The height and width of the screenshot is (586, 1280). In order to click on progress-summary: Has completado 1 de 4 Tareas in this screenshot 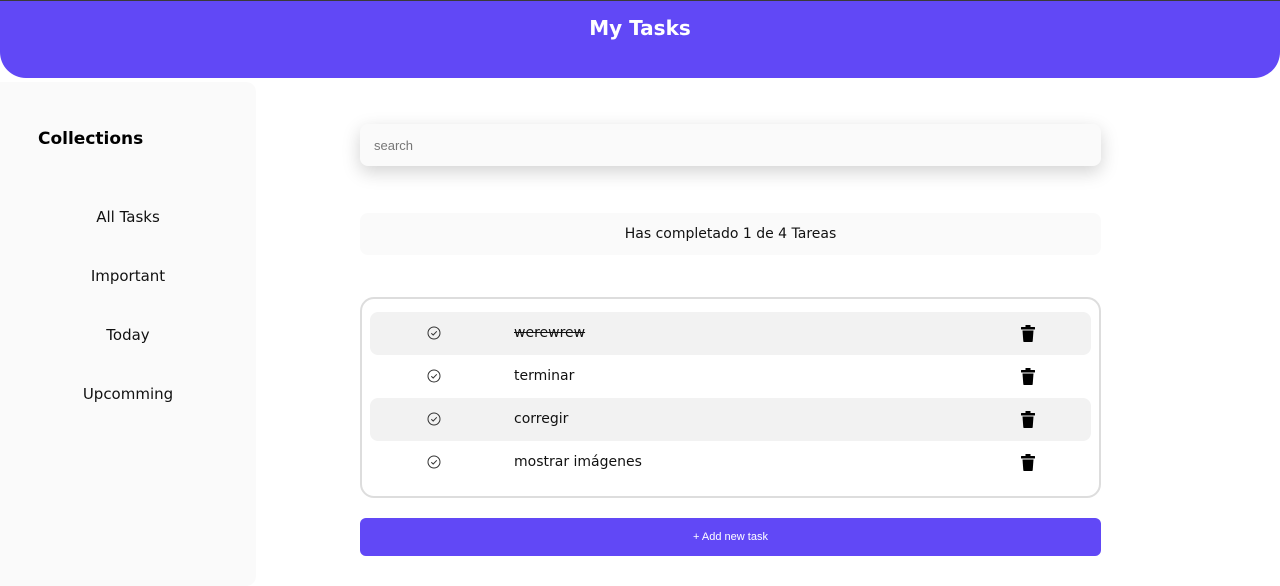, I will do `click(730, 234)`.